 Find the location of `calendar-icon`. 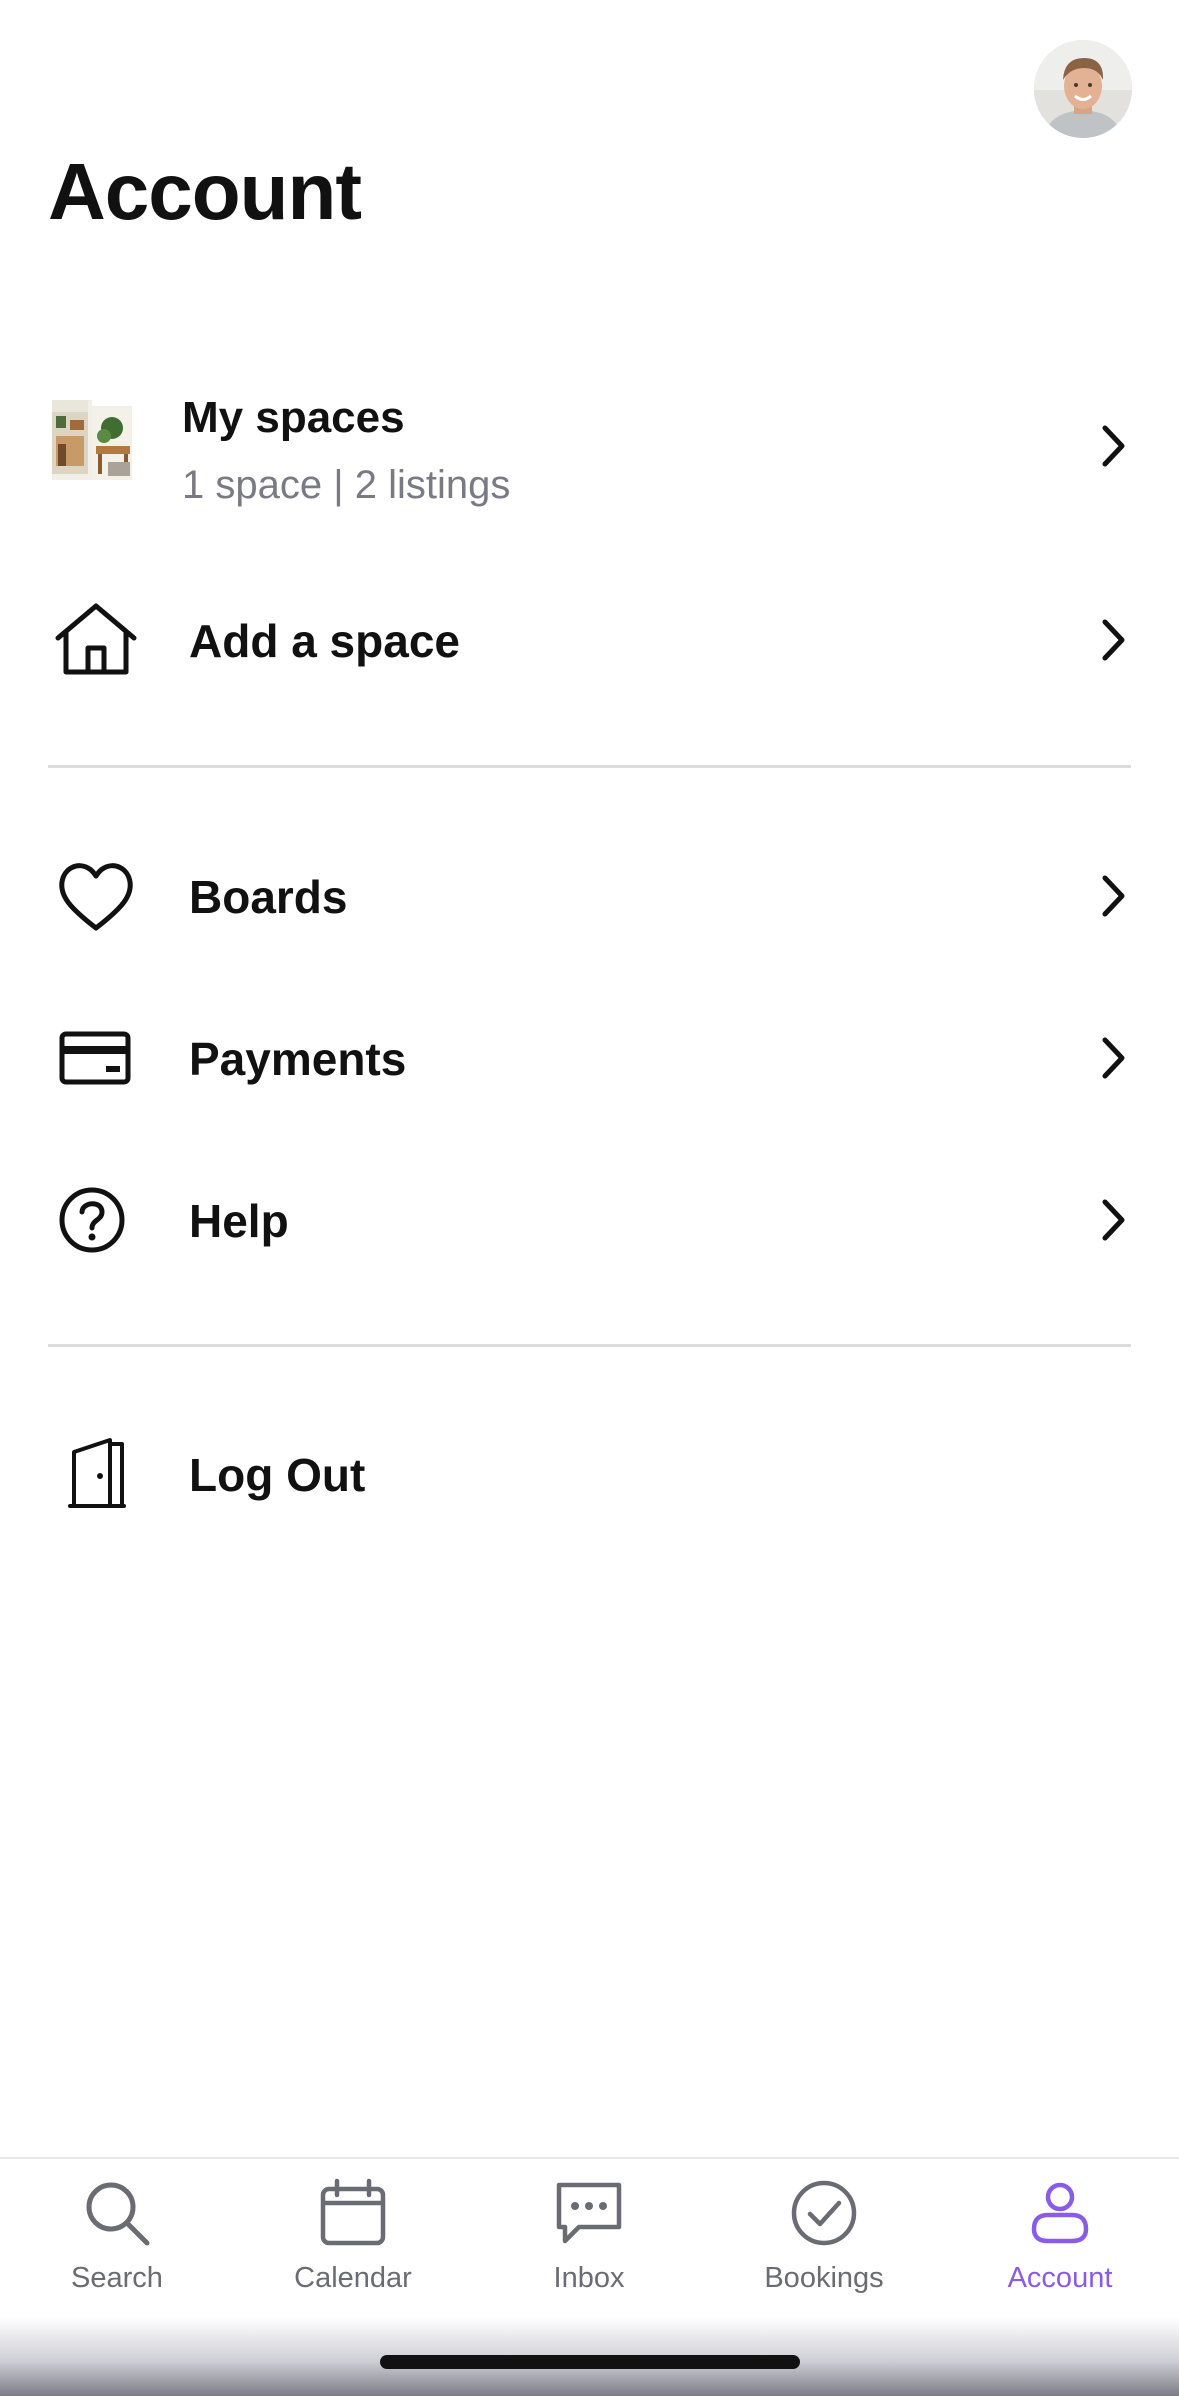

calendar-icon is located at coordinates (353, 2212).